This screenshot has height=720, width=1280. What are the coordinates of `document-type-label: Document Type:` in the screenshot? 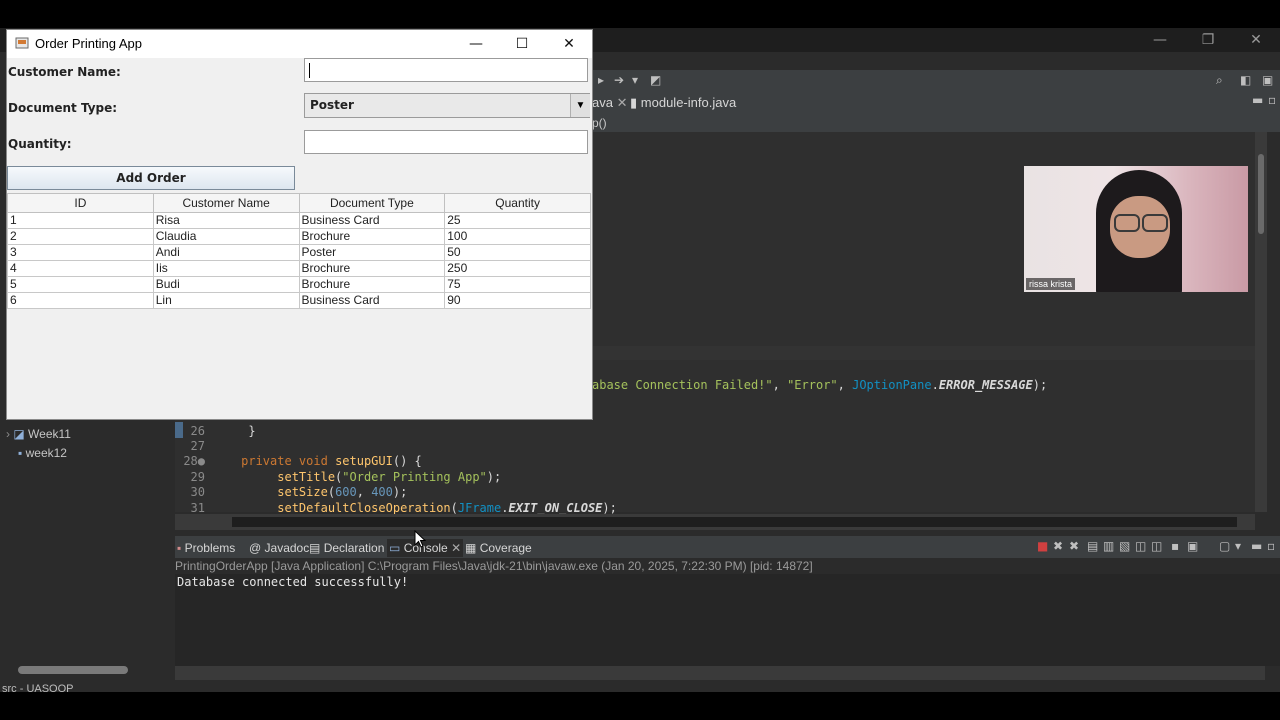 It's located at (63, 108).